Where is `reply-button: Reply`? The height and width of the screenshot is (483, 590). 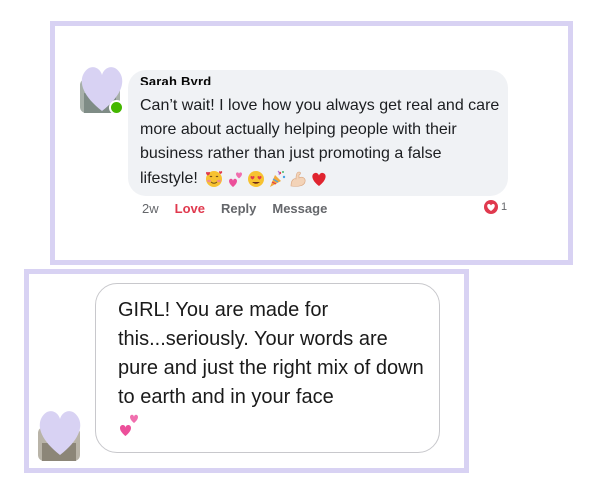
reply-button: Reply is located at coordinates (238, 208).